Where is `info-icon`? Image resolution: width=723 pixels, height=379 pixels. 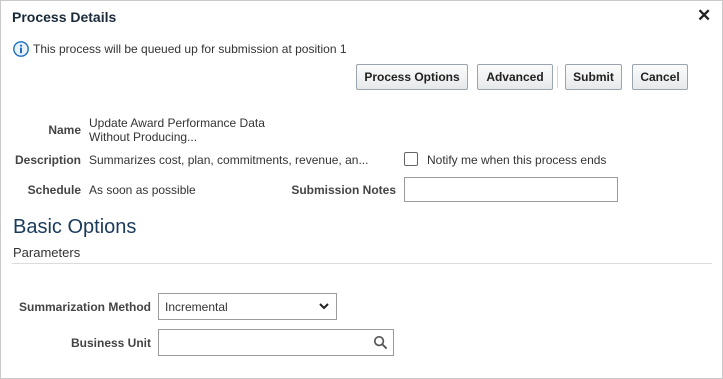
info-icon is located at coordinates (21, 49).